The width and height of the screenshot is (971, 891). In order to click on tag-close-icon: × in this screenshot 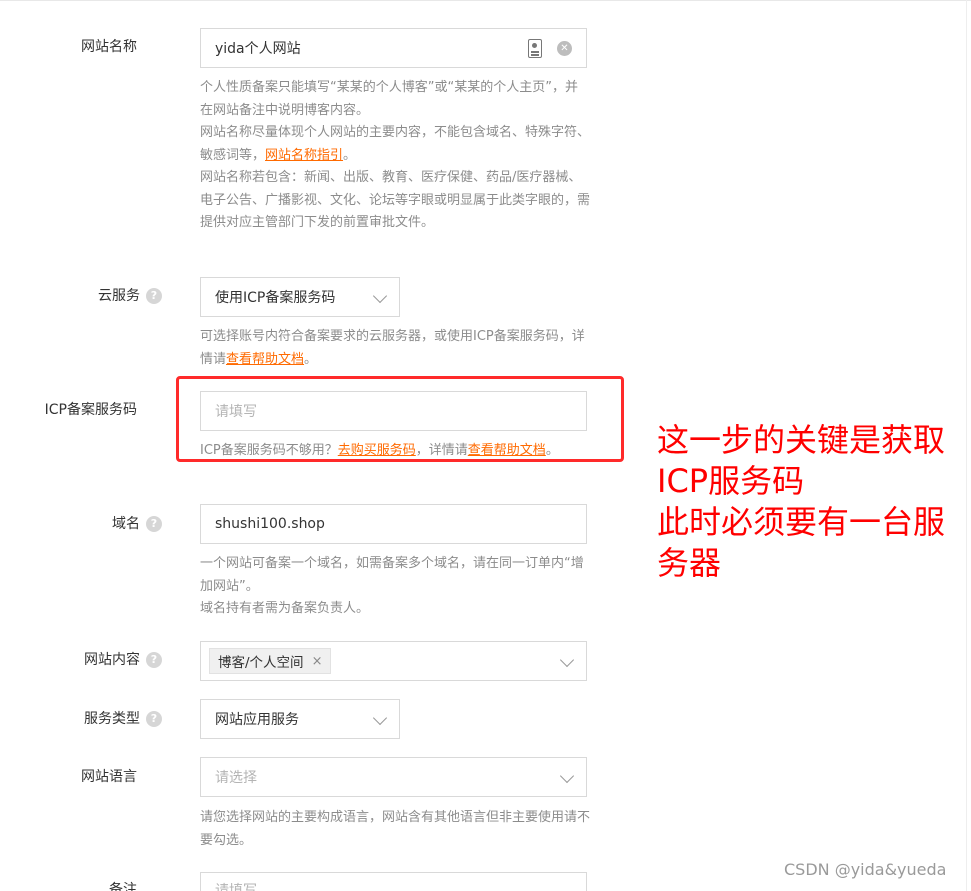, I will do `click(317, 661)`.